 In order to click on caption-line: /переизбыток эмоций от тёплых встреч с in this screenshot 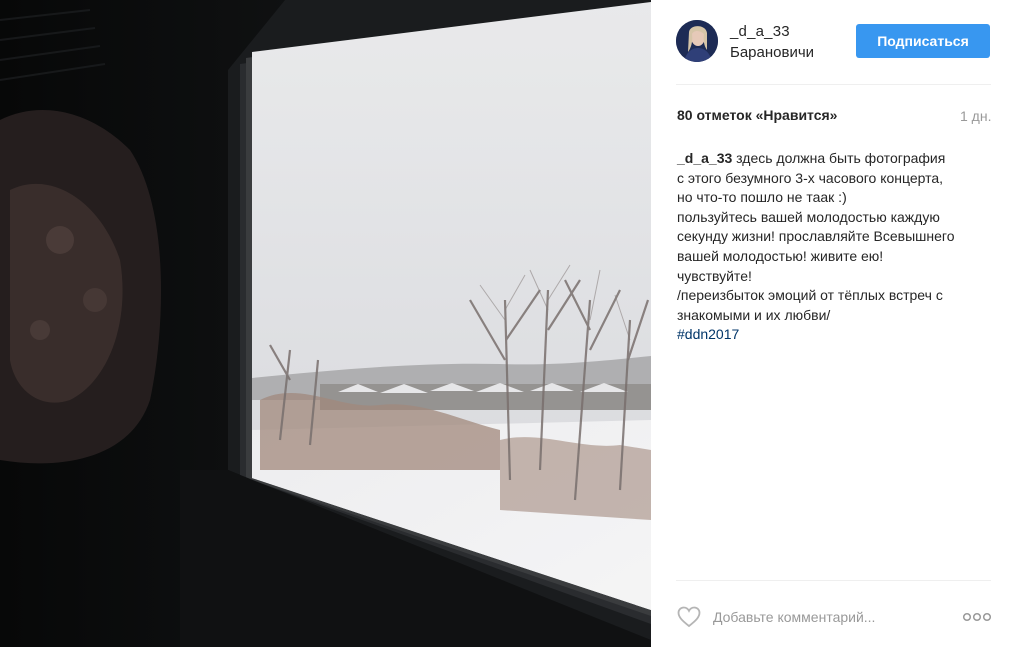, I will do `click(810, 295)`.